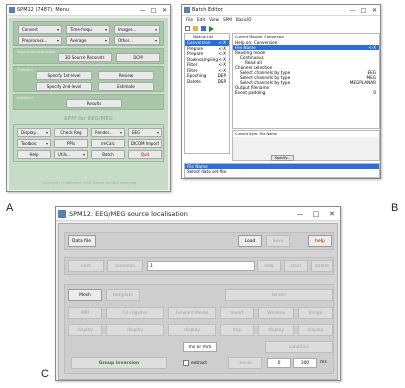 This screenshot has width=405, height=388. I want to click on coregister-button: Co-register, so click(135, 313).